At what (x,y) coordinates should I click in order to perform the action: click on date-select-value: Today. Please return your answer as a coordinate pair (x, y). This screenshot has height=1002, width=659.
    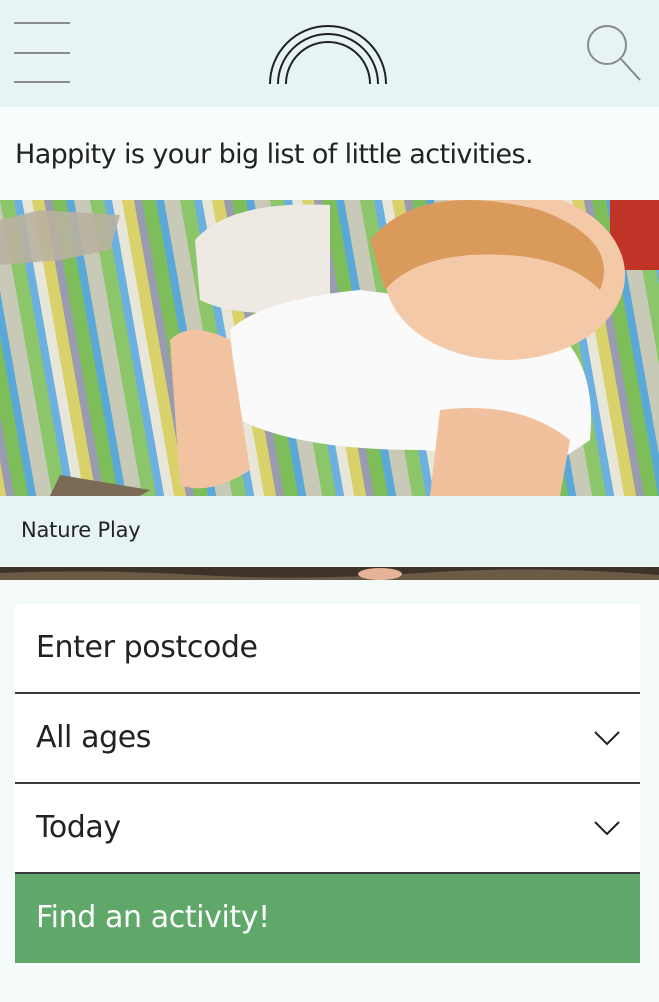
    Looking at the image, I should click on (78, 827).